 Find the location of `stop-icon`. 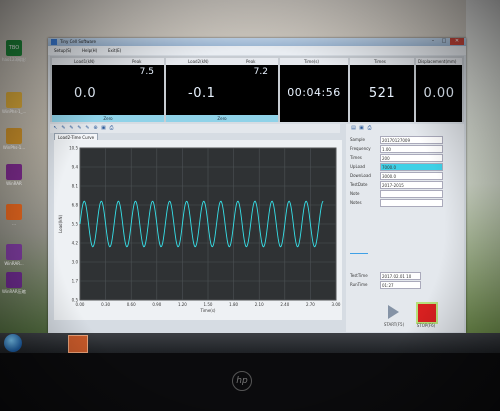

stop-icon is located at coordinates (427, 313).